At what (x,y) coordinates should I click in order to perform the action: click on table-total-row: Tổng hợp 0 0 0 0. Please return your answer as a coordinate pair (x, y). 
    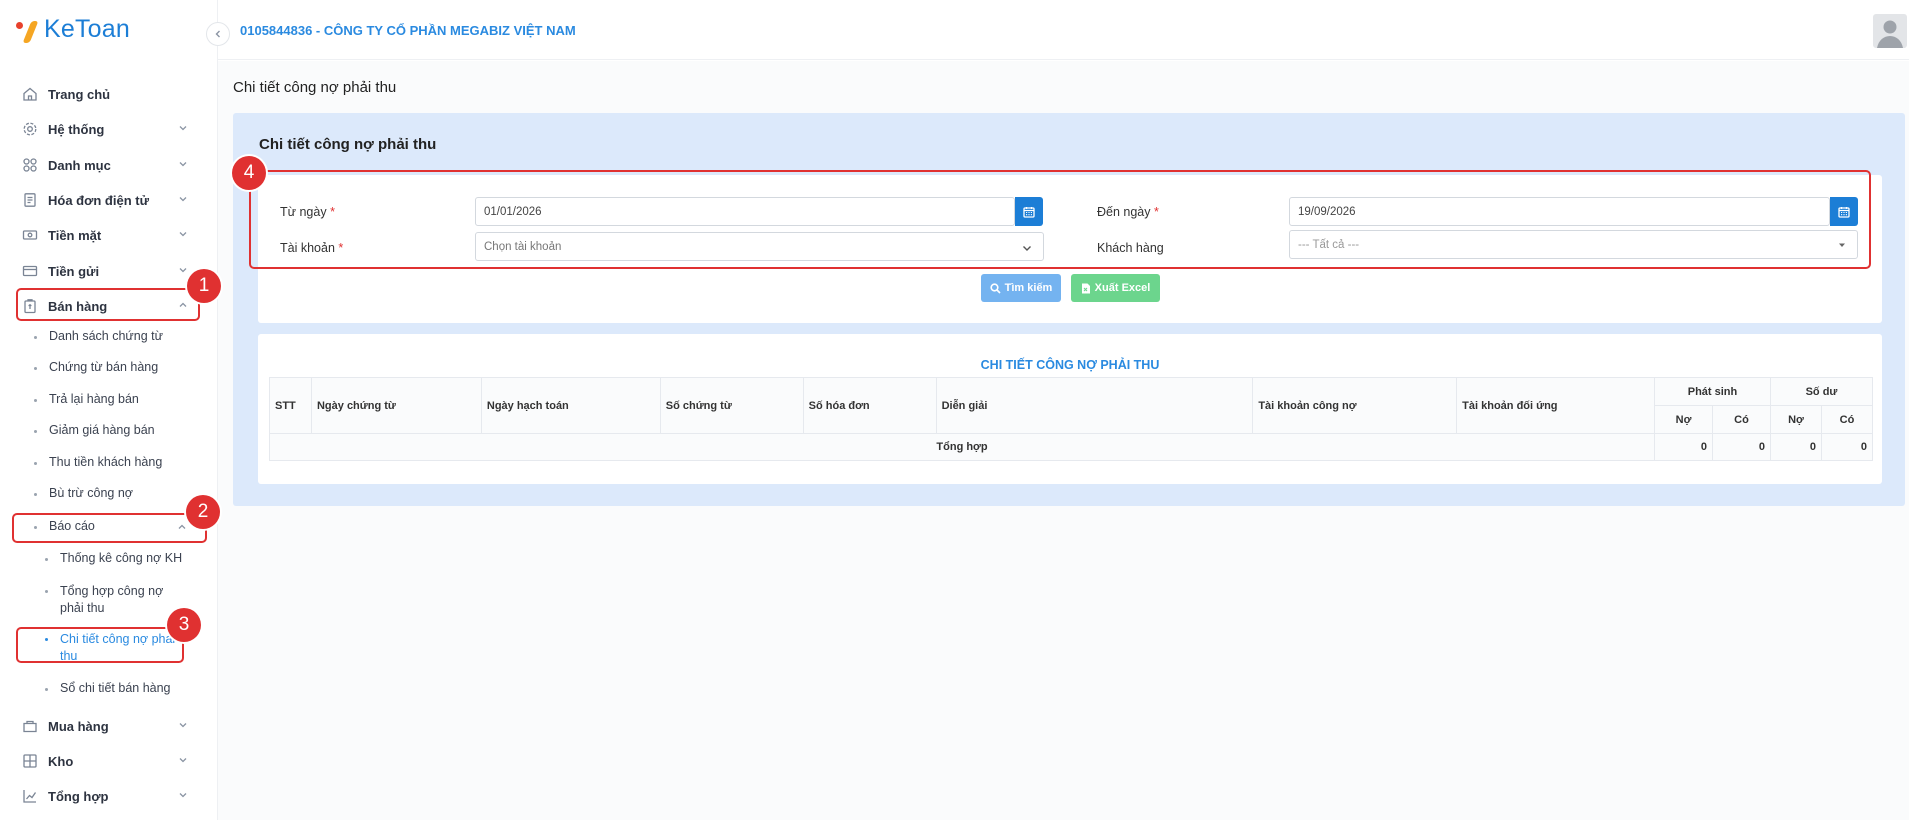
    Looking at the image, I should click on (1071, 447).